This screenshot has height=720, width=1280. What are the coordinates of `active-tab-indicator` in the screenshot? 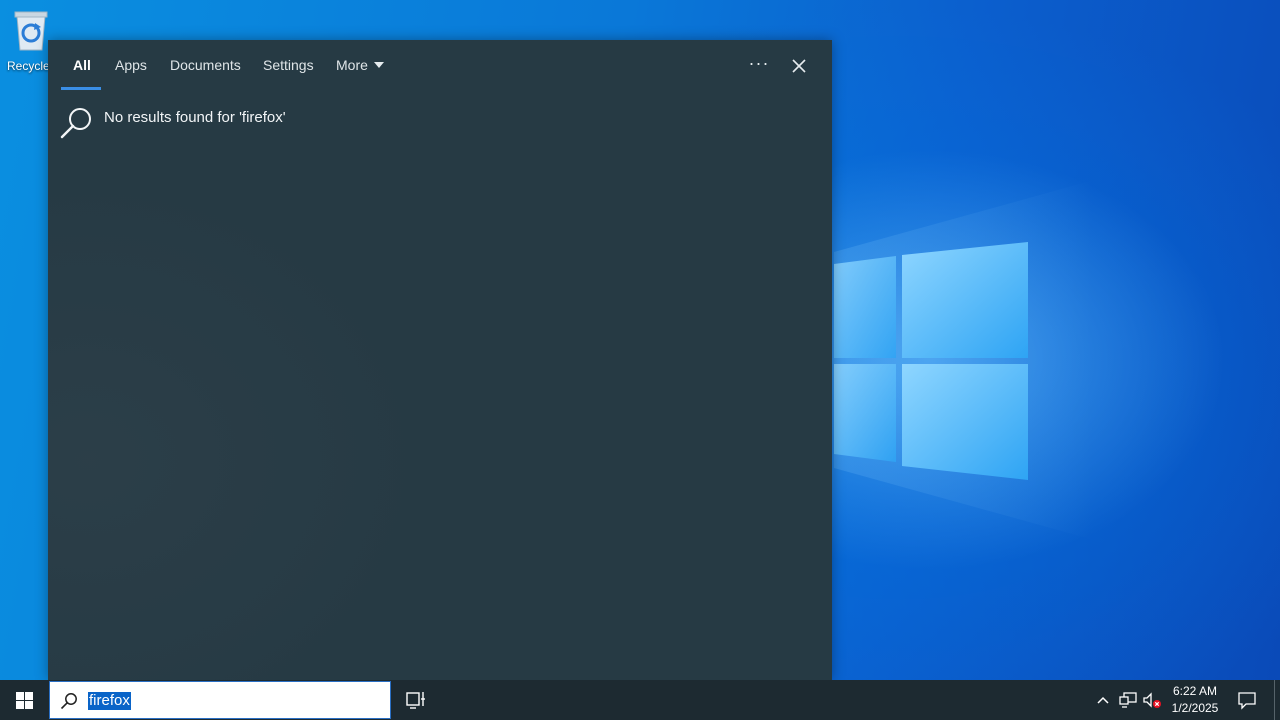 It's located at (81, 88).